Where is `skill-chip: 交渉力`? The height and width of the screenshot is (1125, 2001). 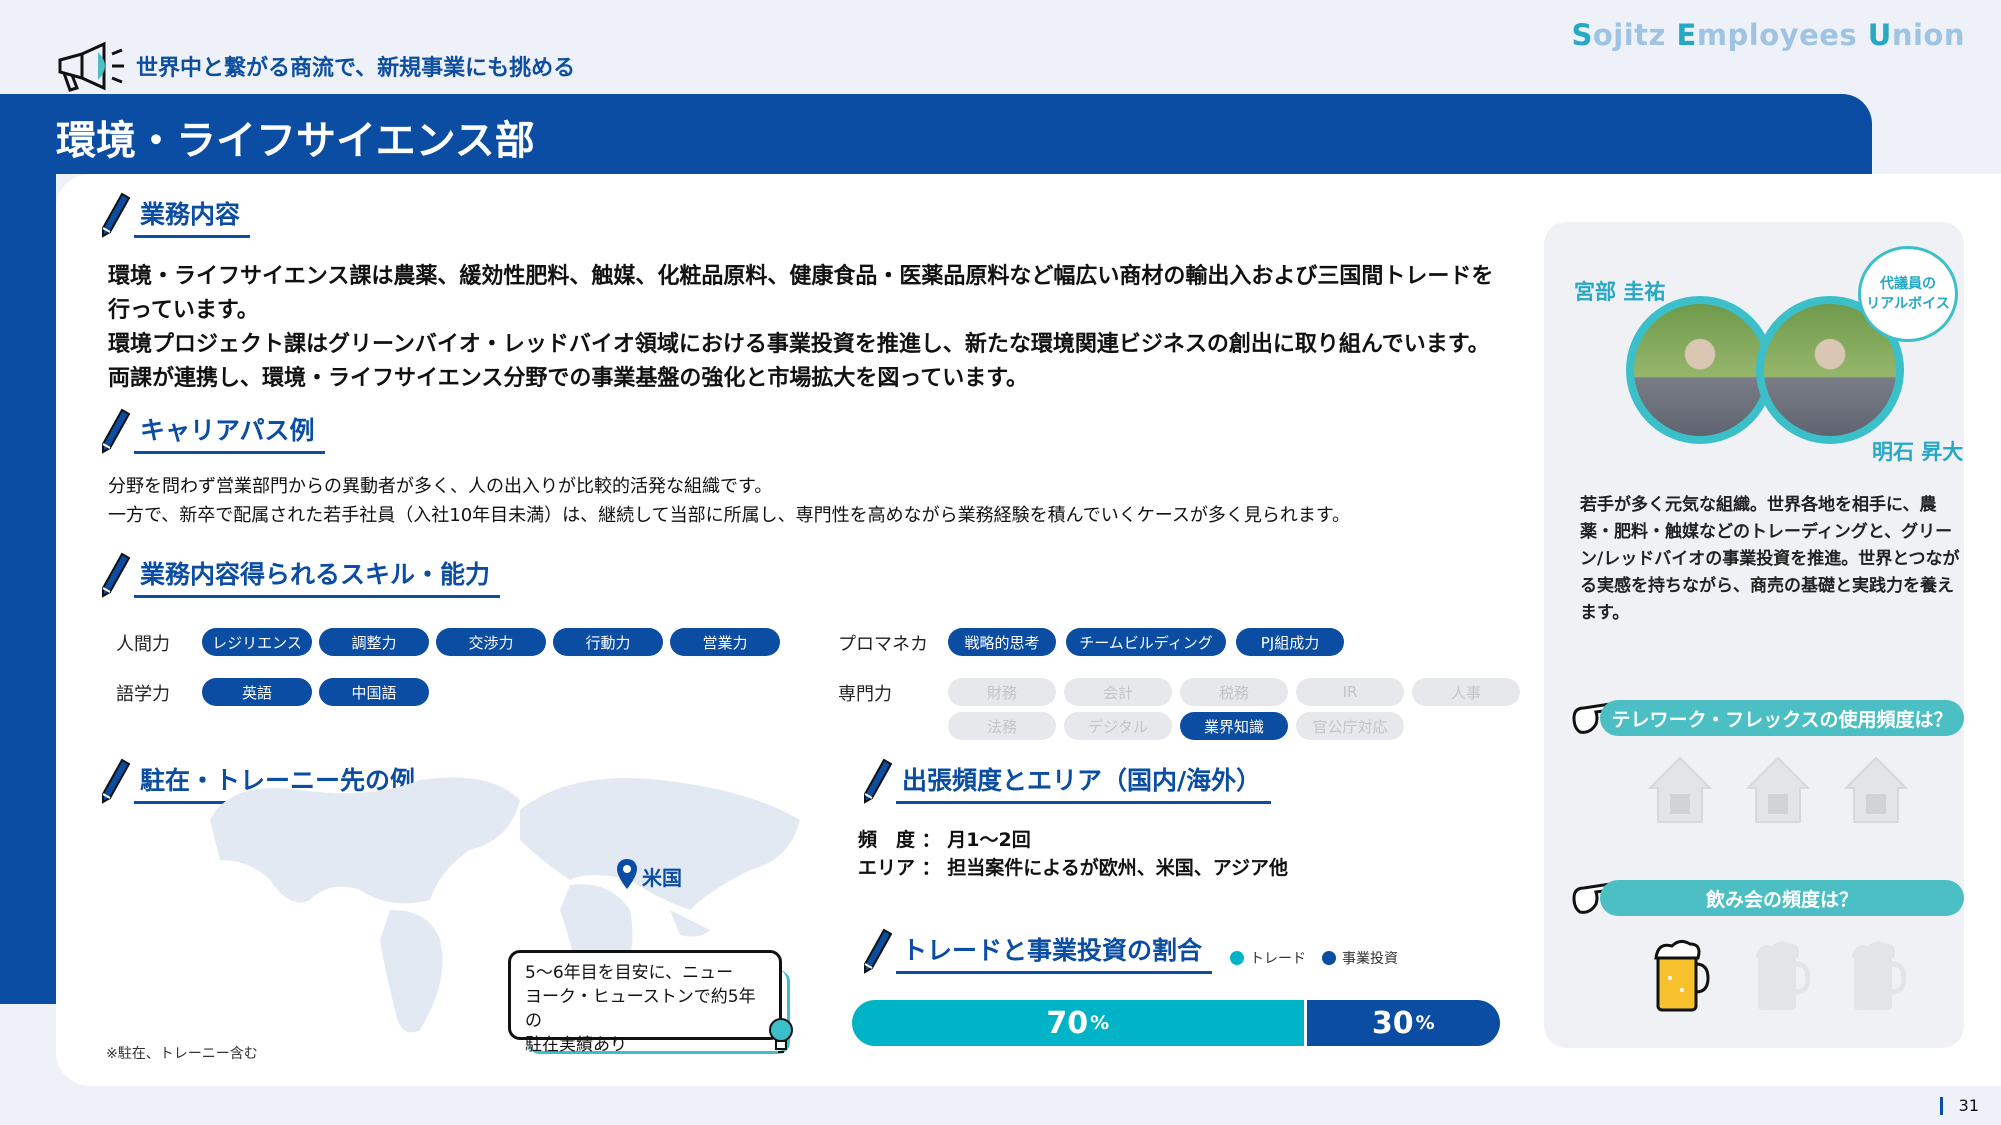
skill-chip: 交渉力 is located at coordinates (491, 642).